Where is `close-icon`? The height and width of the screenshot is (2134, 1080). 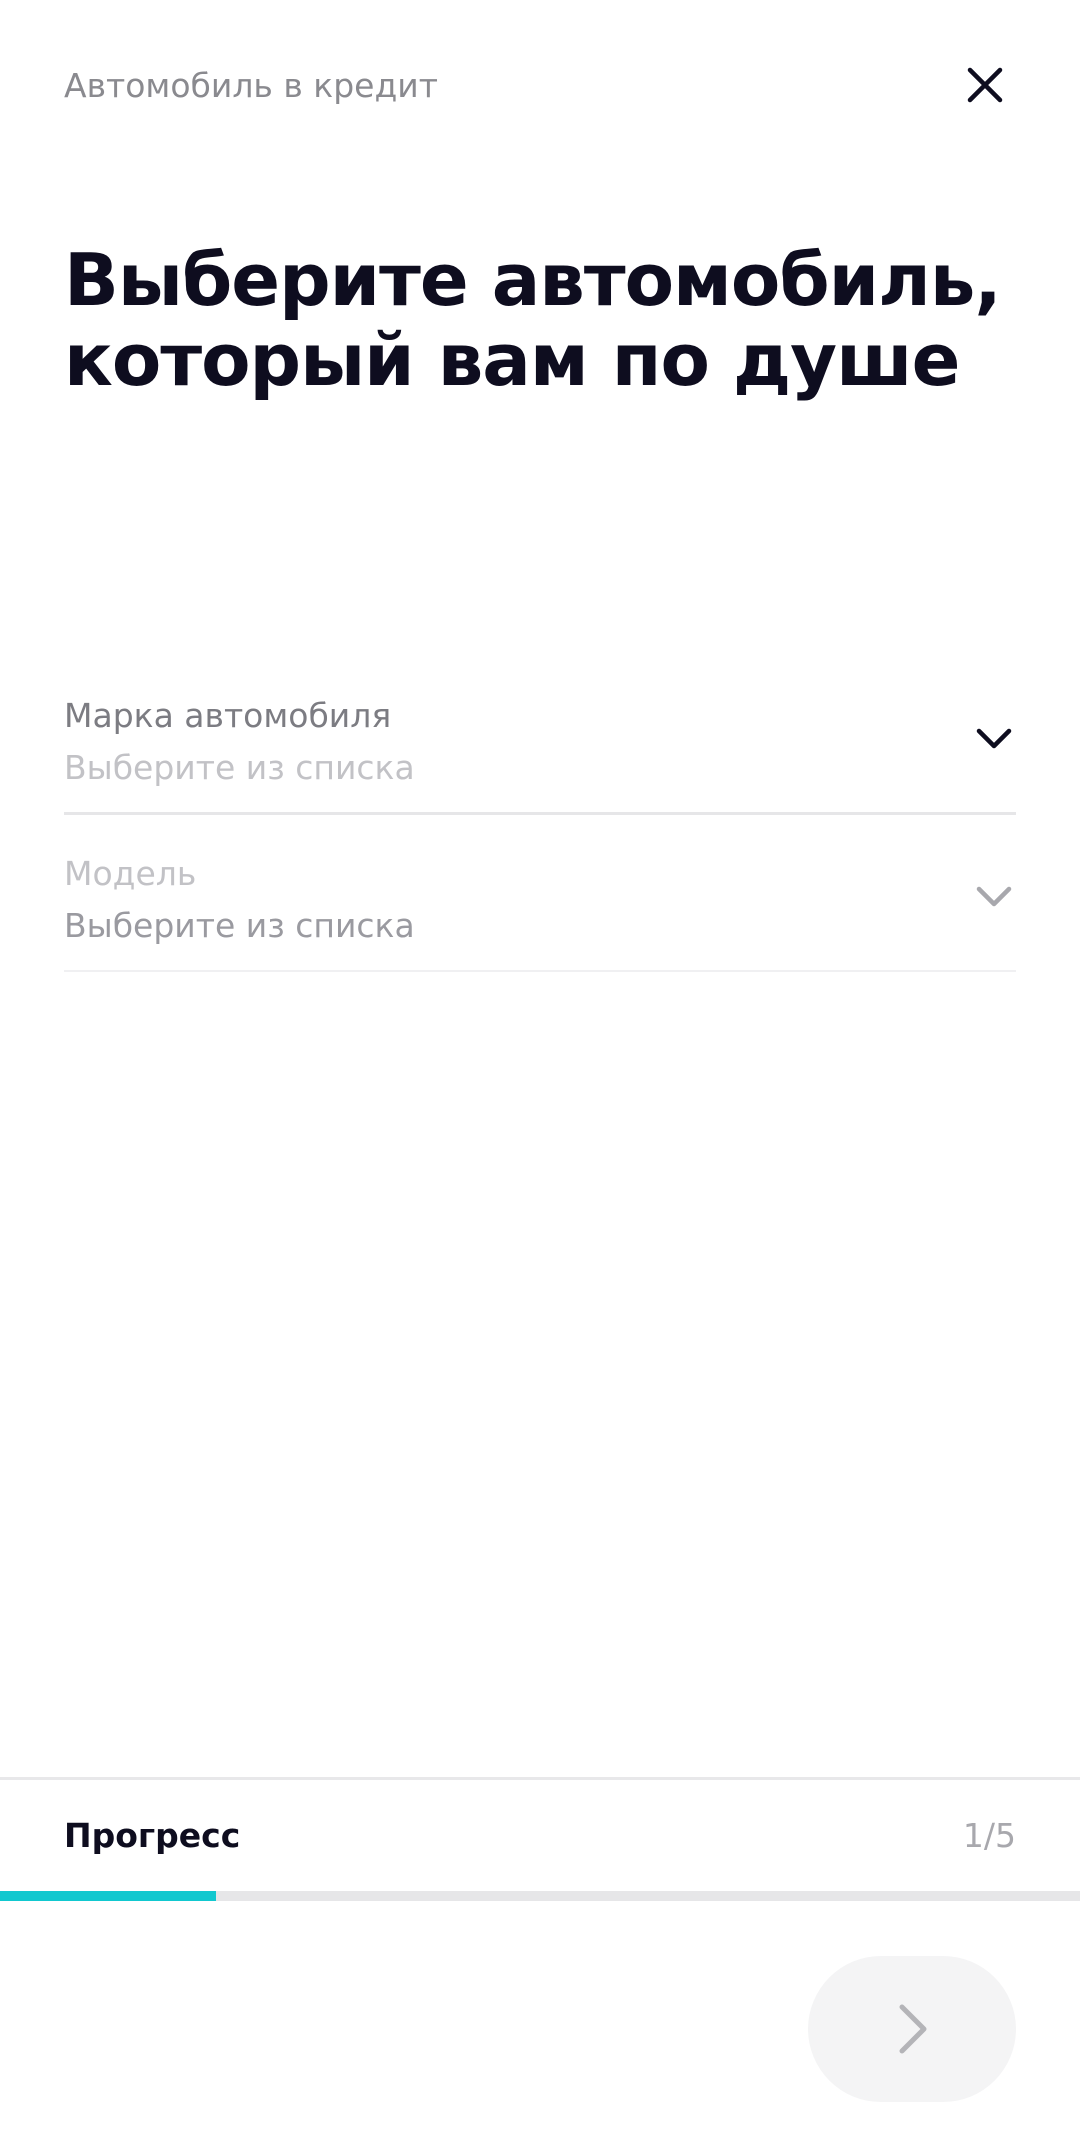 close-icon is located at coordinates (985, 85).